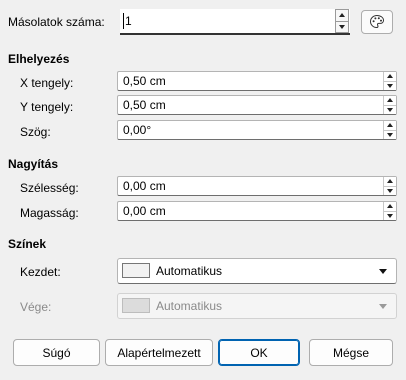 The height and width of the screenshot is (380, 406). Describe the element at coordinates (39, 59) in the screenshot. I see `placement-title: Elhelyezés` at that location.